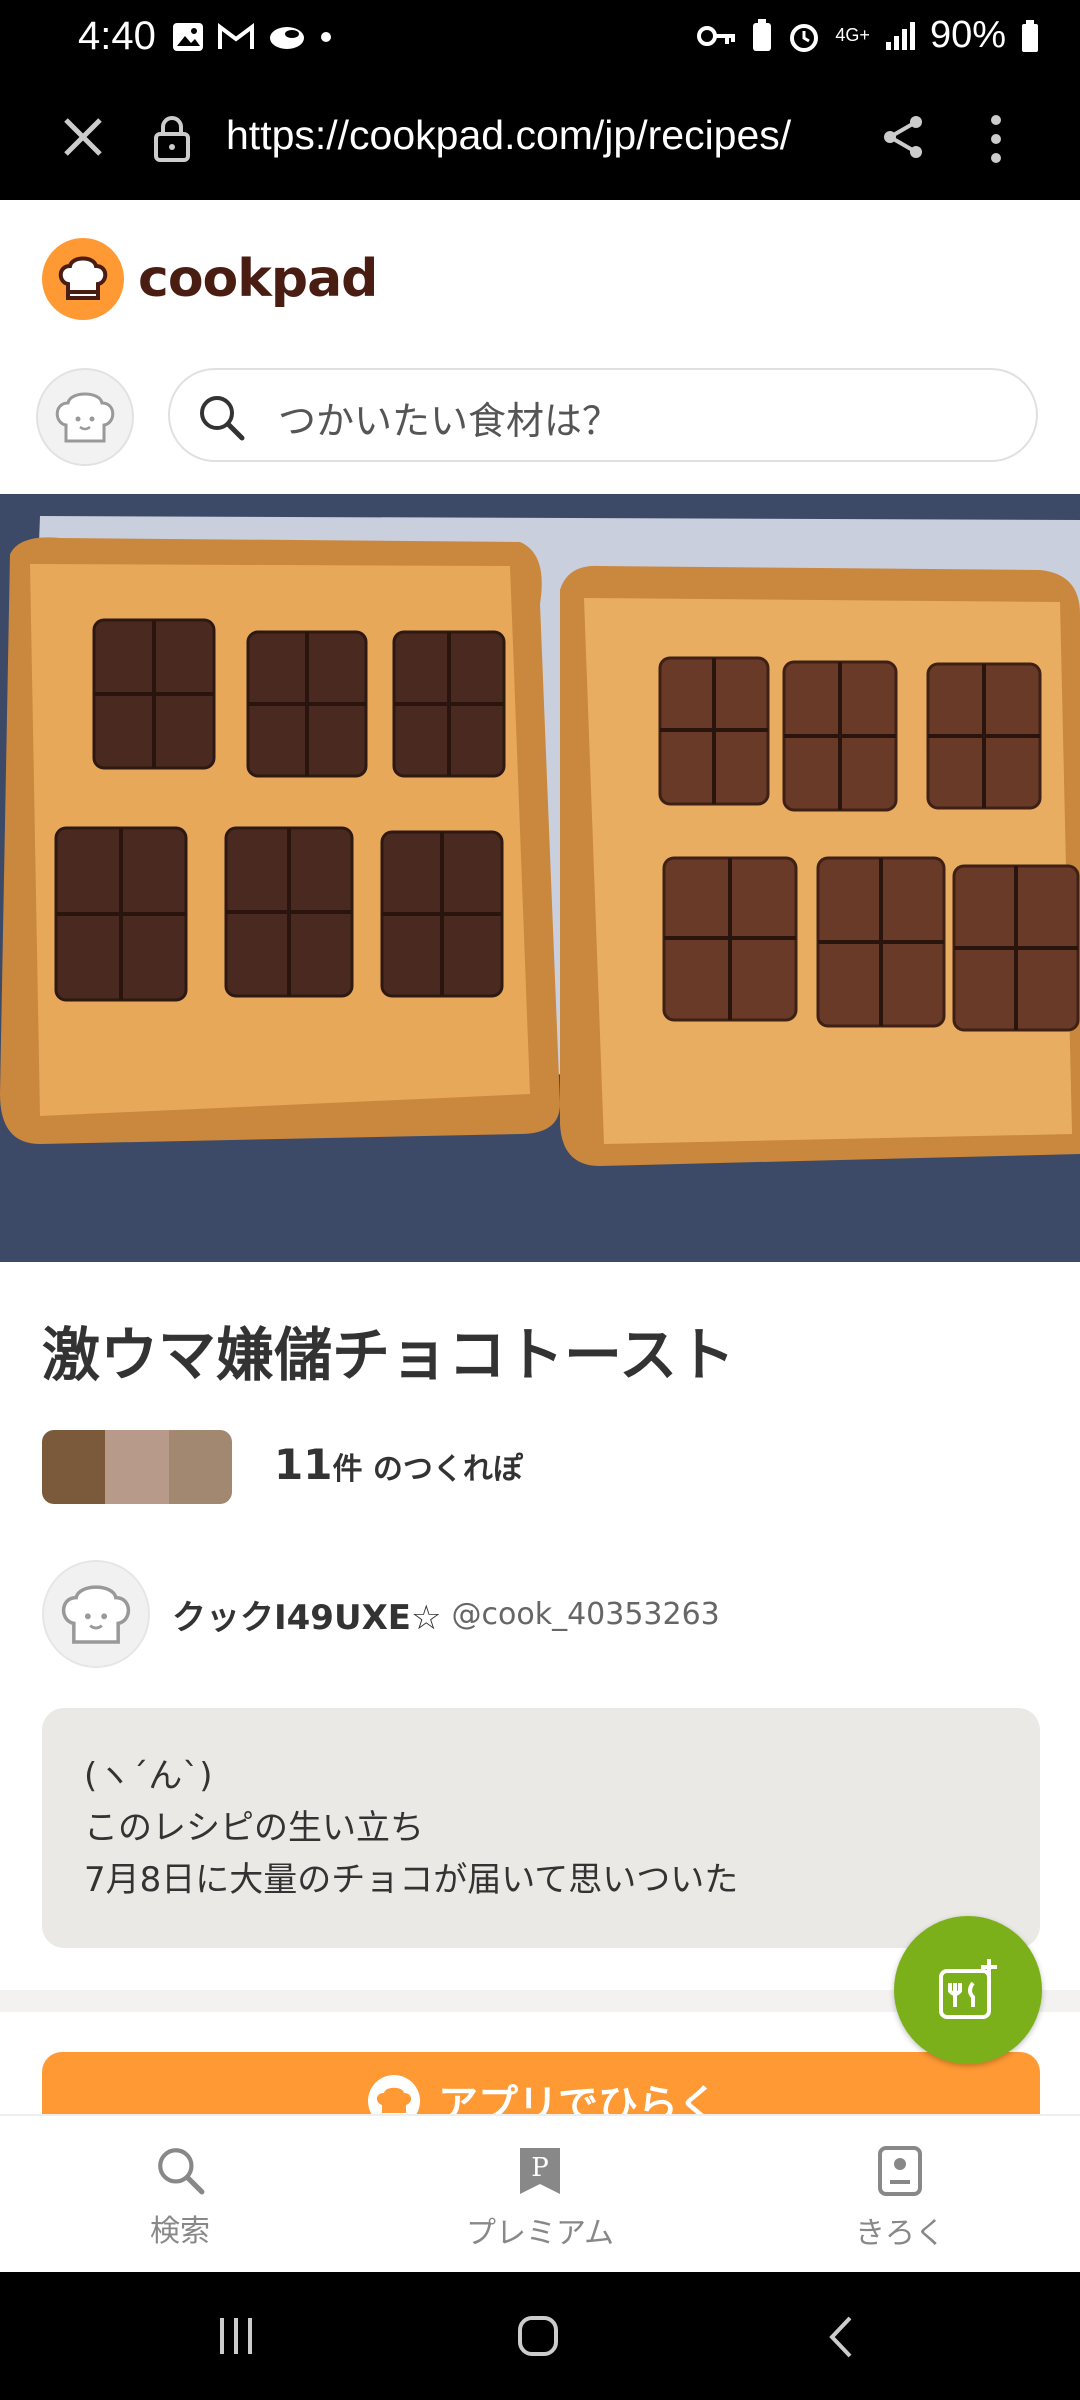  What do you see at coordinates (449, 421) in the screenshot?
I see `search-placeholder: つかいたい食材は？` at bounding box center [449, 421].